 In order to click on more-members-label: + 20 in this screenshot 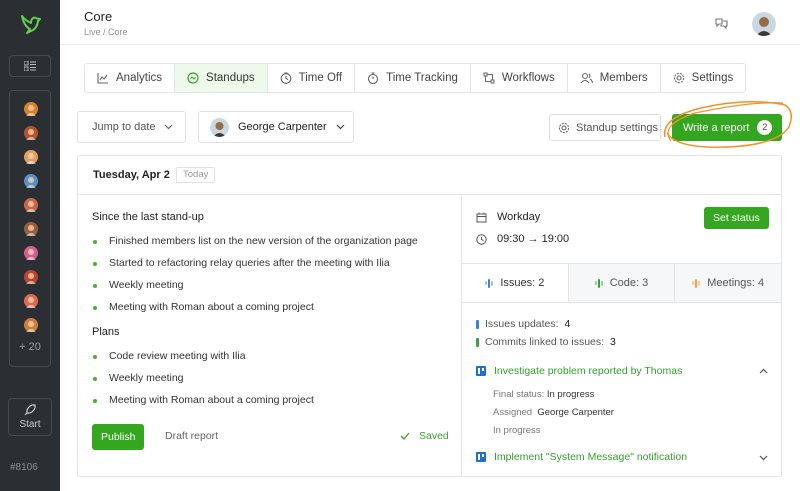, I will do `click(30, 347)`.